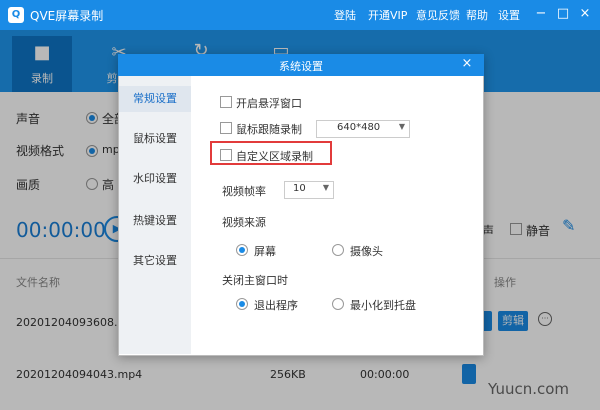 The width and height of the screenshot is (600, 410). What do you see at coordinates (155, 261) in the screenshot?
I see `nav-other-settings: 其它设置` at bounding box center [155, 261].